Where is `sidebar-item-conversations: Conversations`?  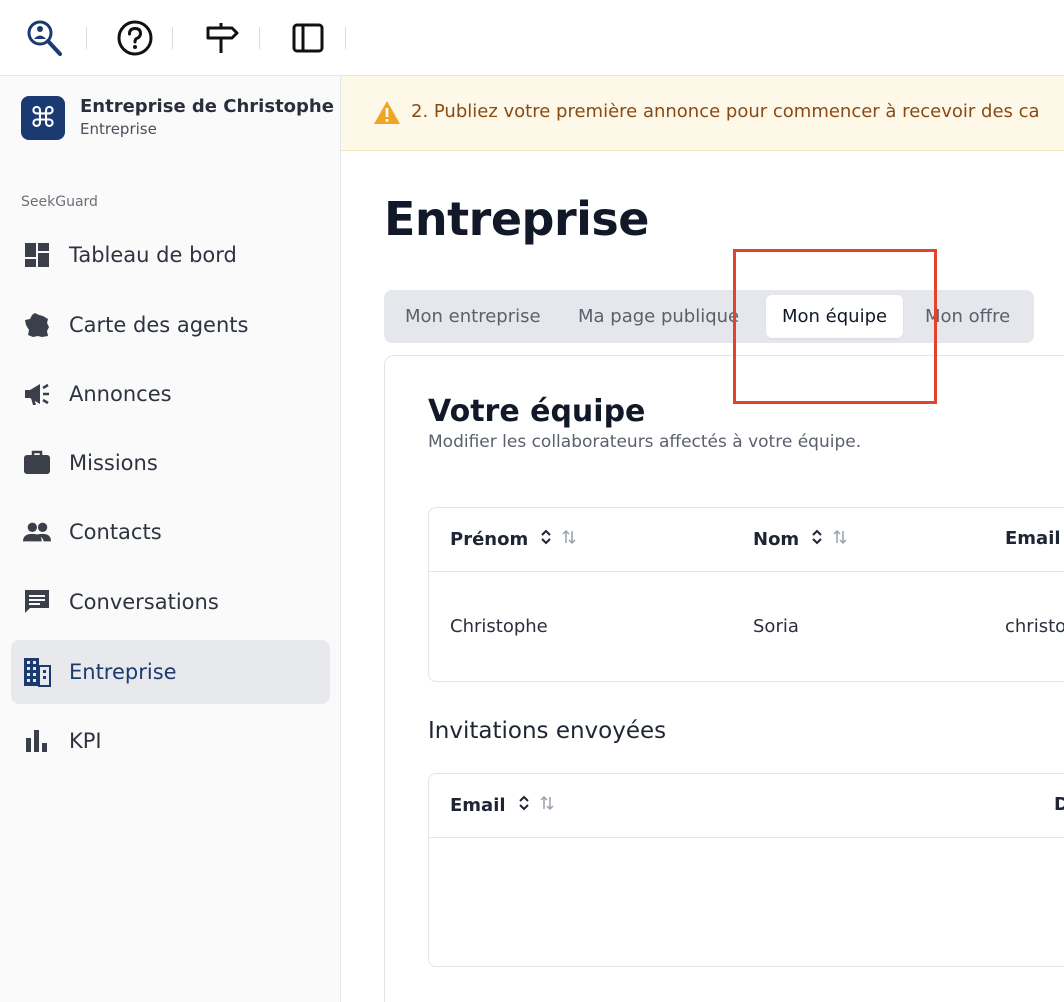
sidebar-item-conversations: Conversations is located at coordinates (170, 602).